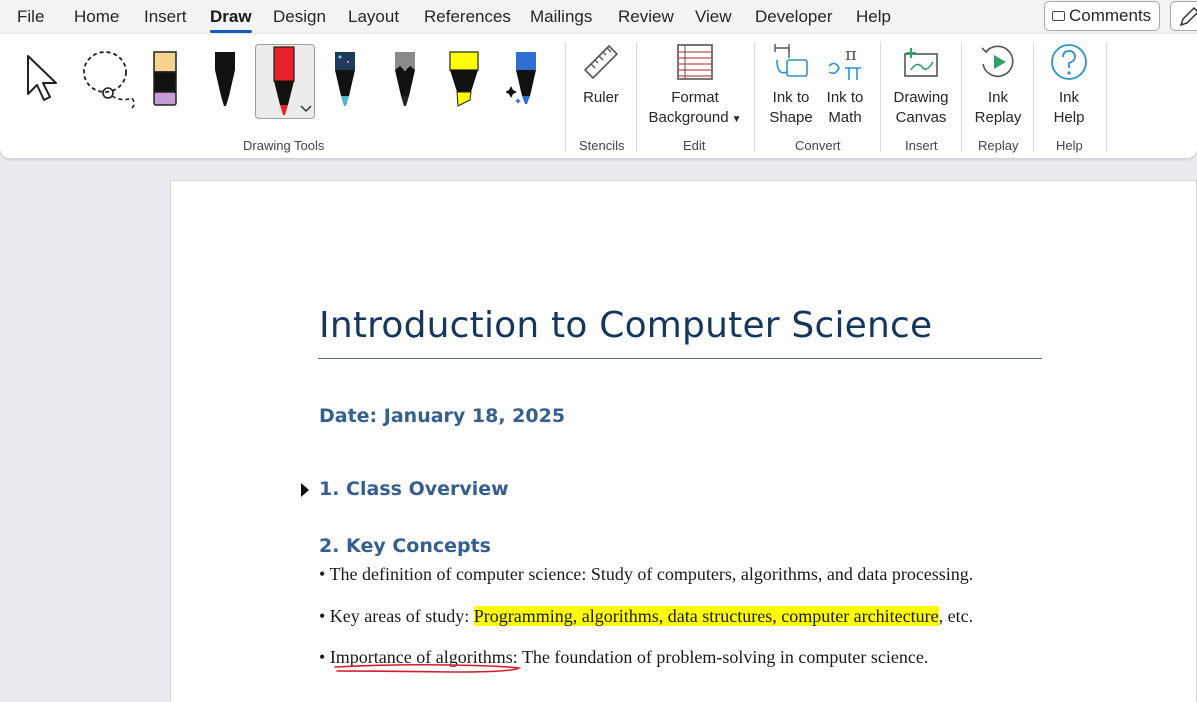 This screenshot has height=702, width=1197. What do you see at coordinates (299, 17) in the screenshot?
I see `menu-design: Design` at bounding box center [299, 17].